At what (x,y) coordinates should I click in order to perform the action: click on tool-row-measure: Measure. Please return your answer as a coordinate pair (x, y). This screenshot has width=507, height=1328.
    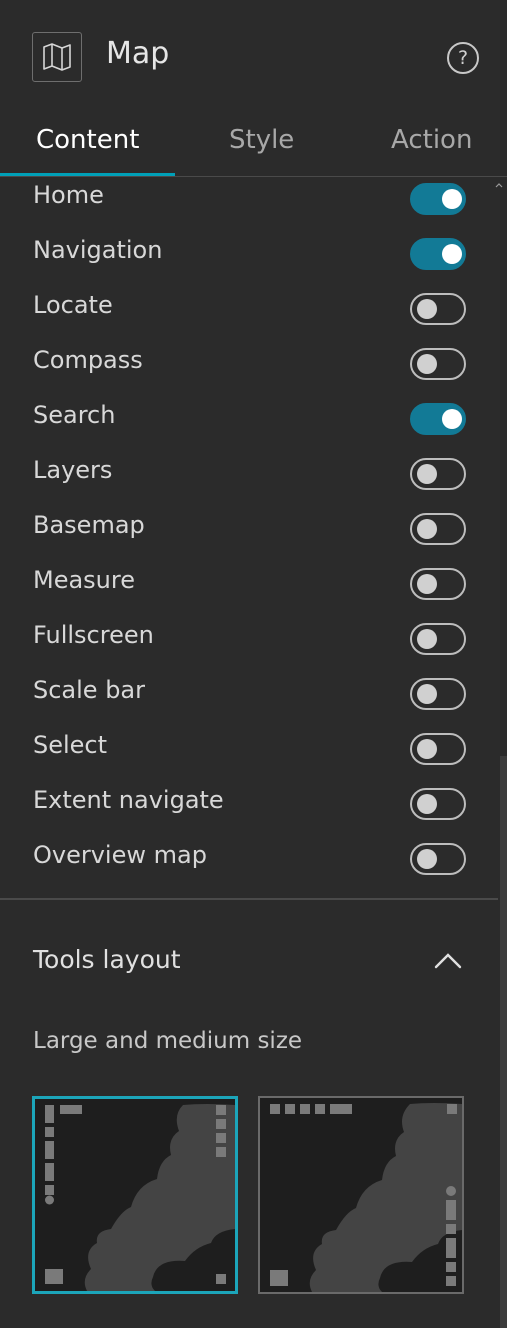
    Looking at the image, I should click on (250, 581).